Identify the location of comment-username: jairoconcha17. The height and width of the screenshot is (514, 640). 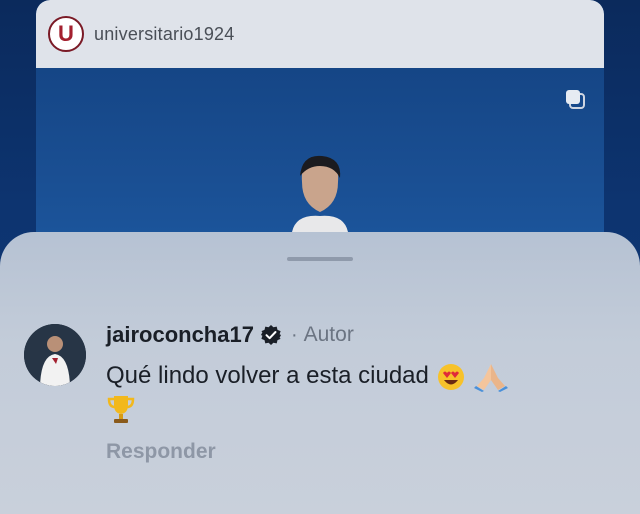
(180, 335).